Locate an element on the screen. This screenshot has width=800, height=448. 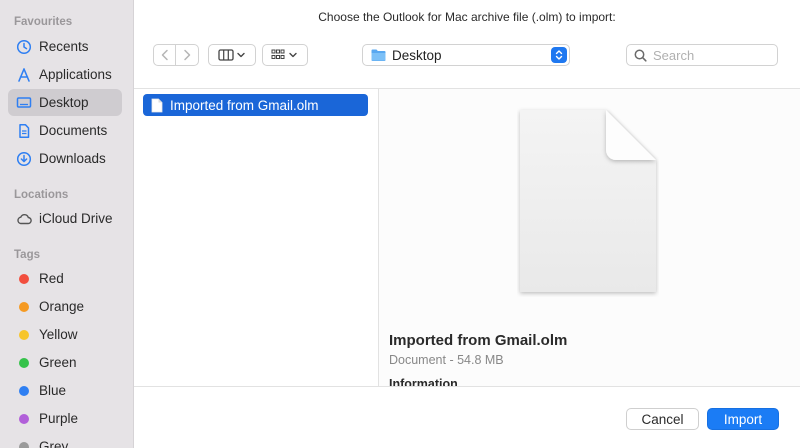
locations-header: Locations is located at coordinates (41, 195).